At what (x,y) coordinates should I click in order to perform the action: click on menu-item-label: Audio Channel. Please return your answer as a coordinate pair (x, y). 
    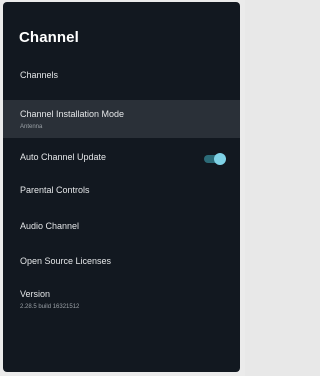
    Looking at the image, I should click on (50, 226).